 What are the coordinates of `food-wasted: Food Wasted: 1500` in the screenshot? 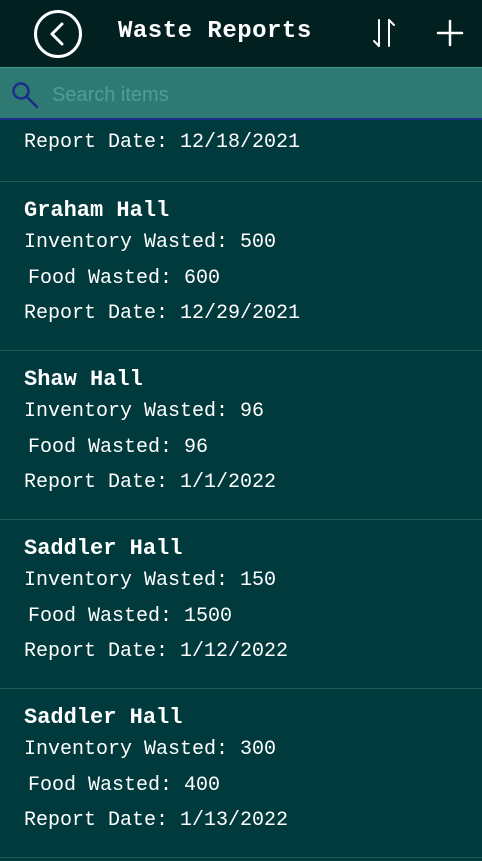 It's located at (130, 616).